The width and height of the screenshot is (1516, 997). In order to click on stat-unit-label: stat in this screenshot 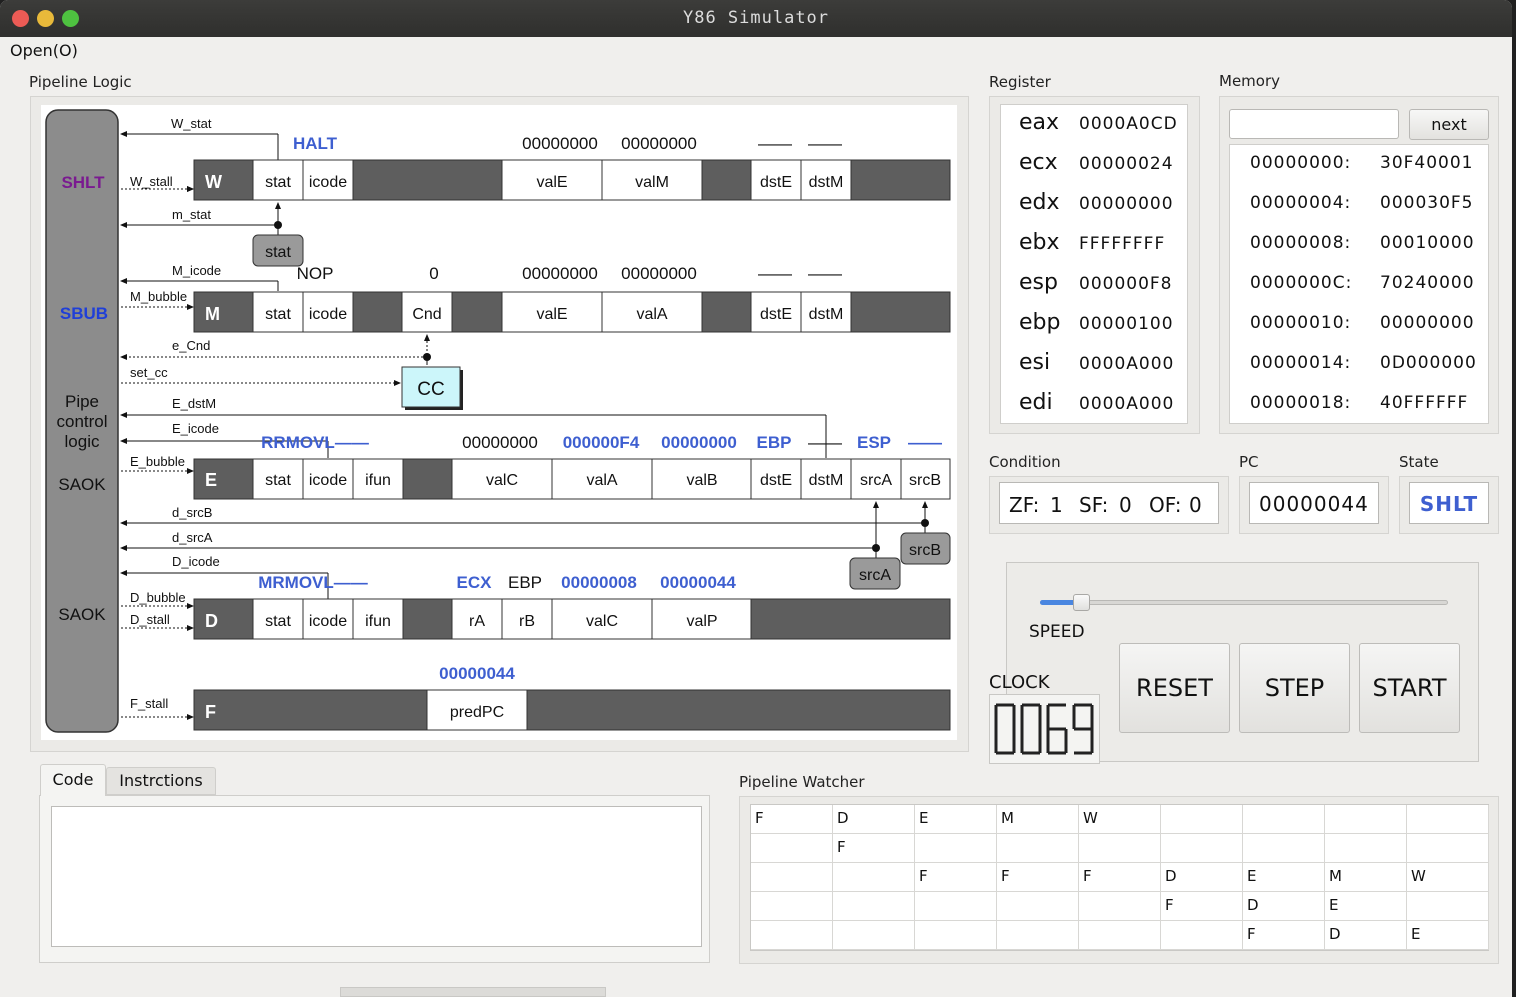, I will do `click(278, 252)`.